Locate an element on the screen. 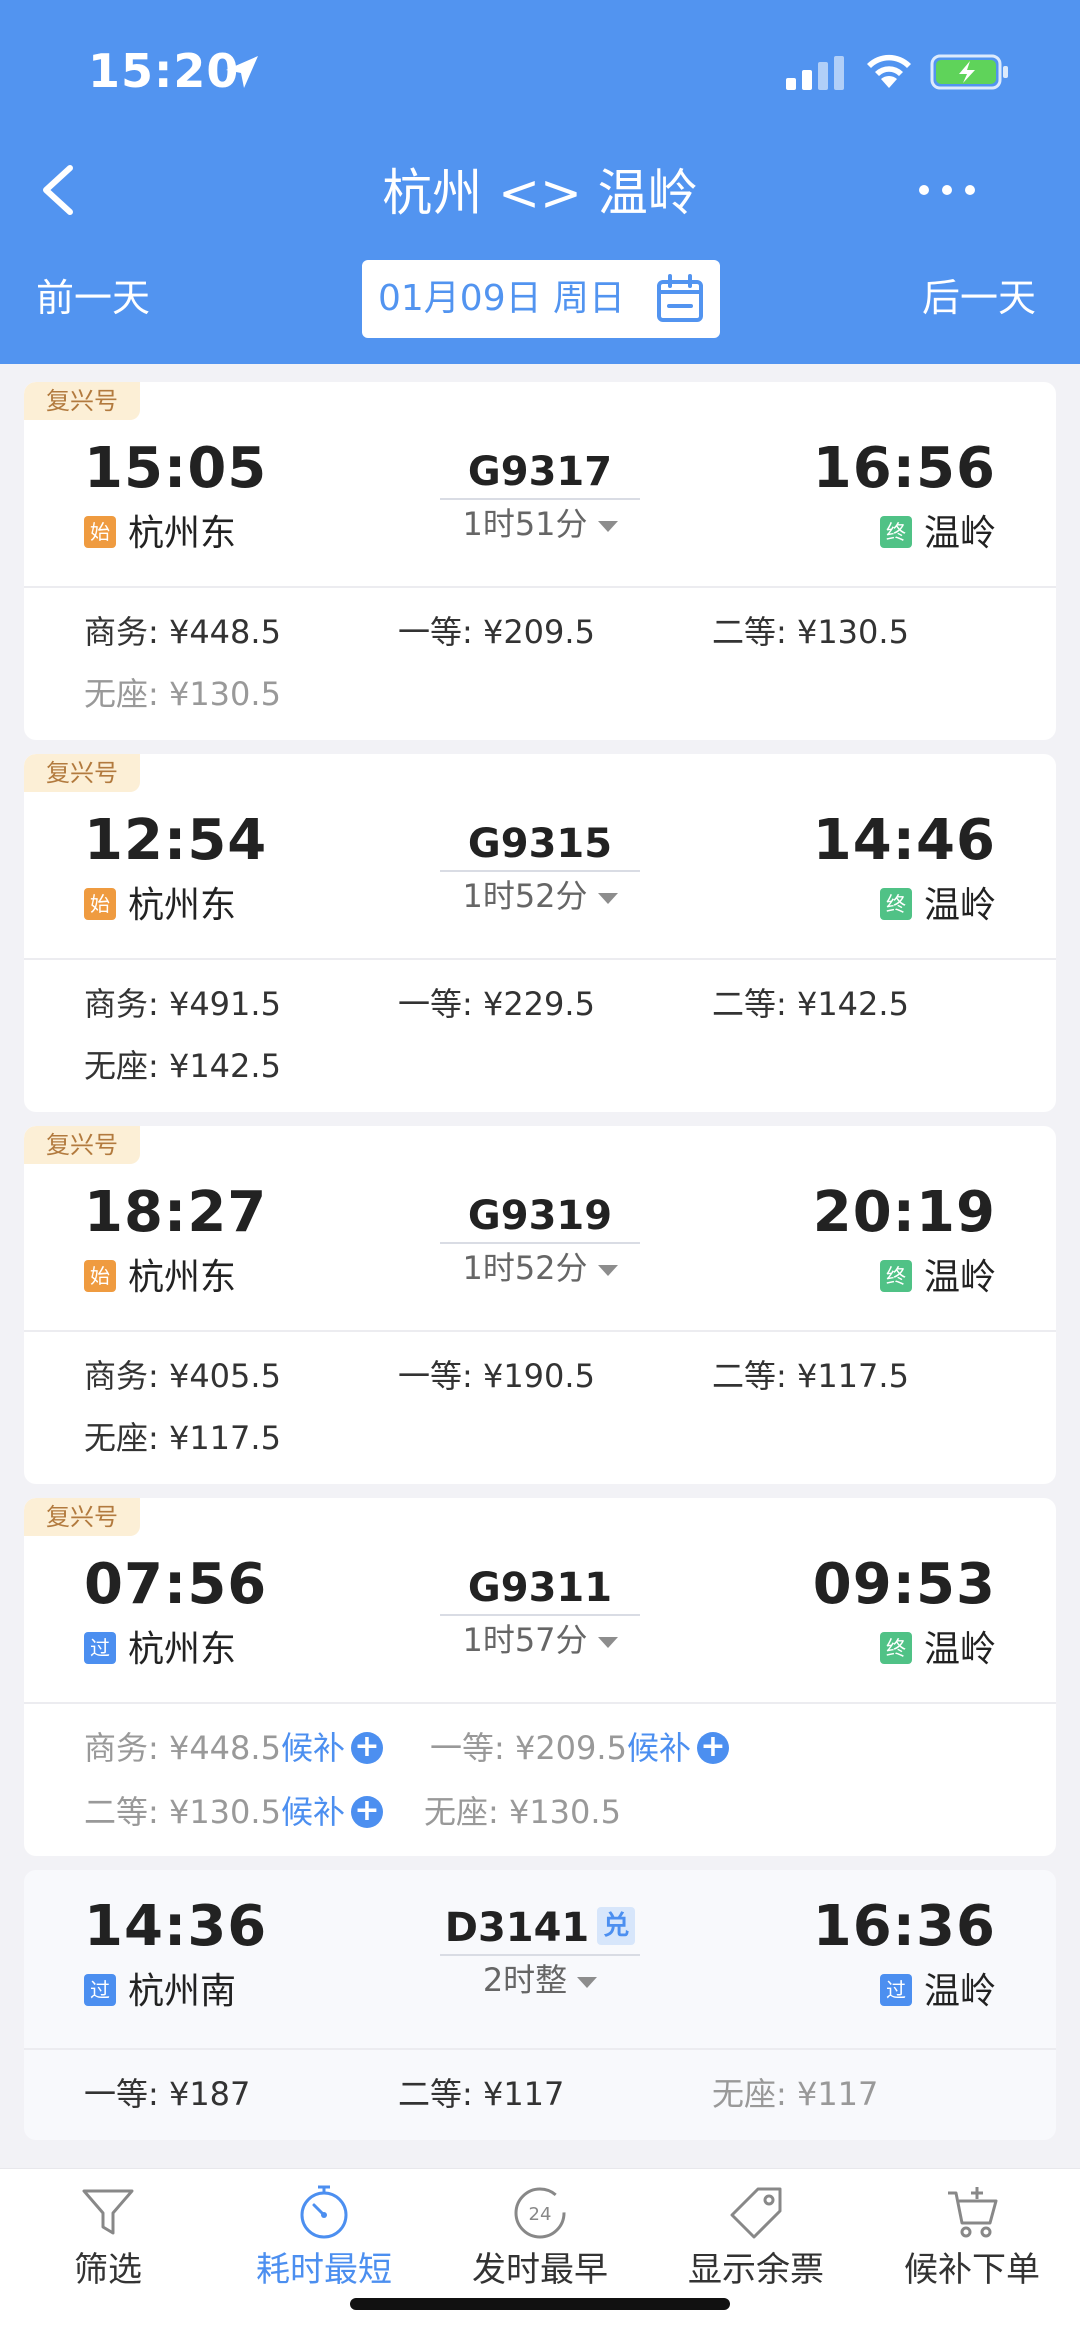 This screenshot has width=1080, height=2337. train-number: G9317 is located at coordinates (540, 472).